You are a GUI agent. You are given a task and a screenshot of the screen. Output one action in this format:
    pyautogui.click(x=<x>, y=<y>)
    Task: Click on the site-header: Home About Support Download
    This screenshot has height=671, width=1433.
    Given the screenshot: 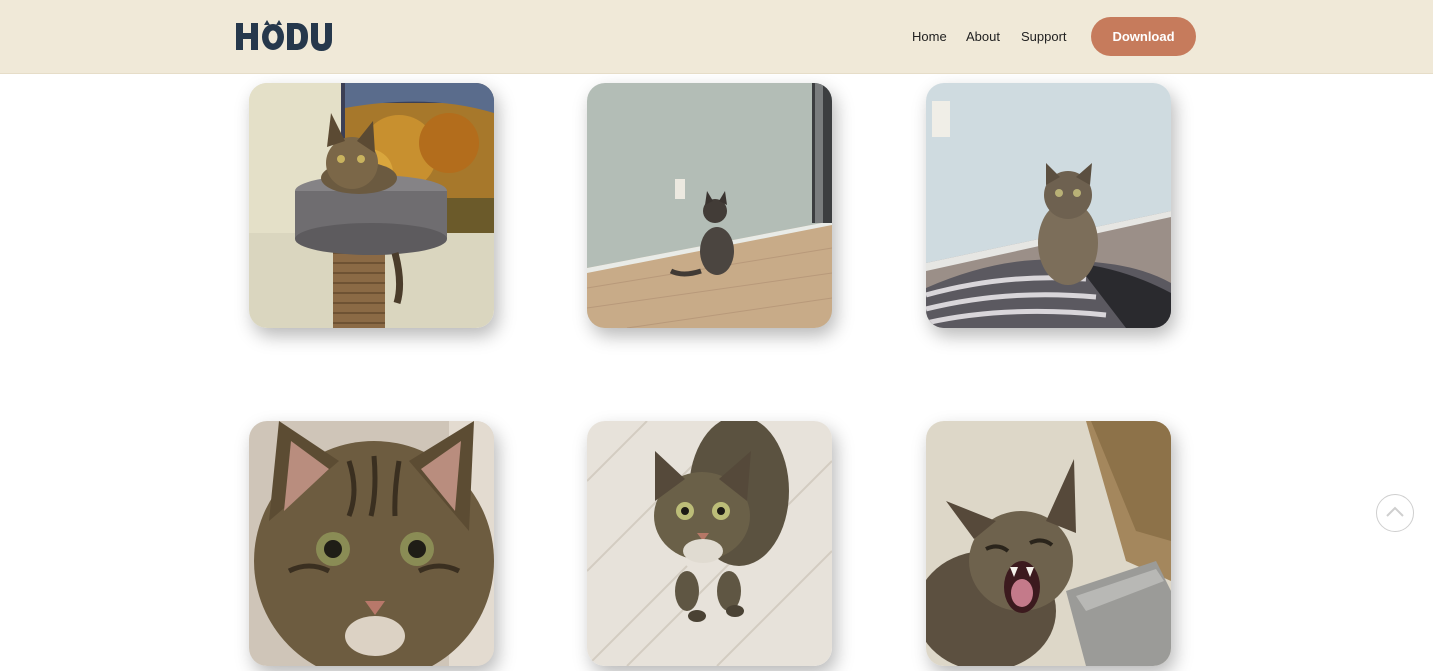 What is the action you would take?
    pyautogui.click(x=716, y=37)
    